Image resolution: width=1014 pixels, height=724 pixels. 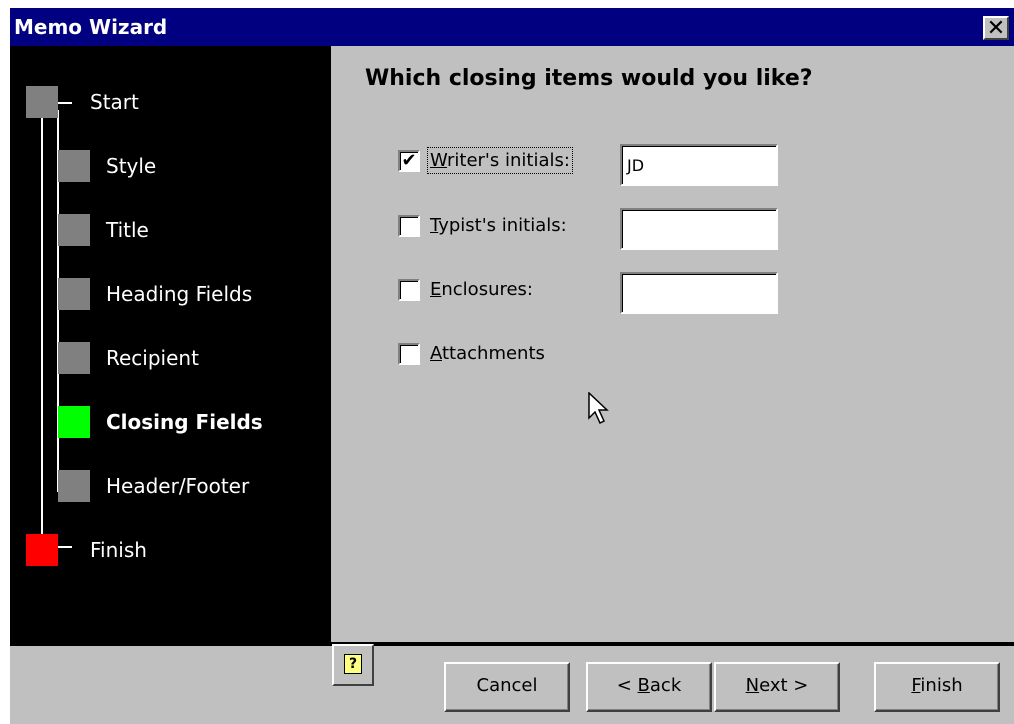 I want to click on next-button-accel: N, so click(x=752, y=685).